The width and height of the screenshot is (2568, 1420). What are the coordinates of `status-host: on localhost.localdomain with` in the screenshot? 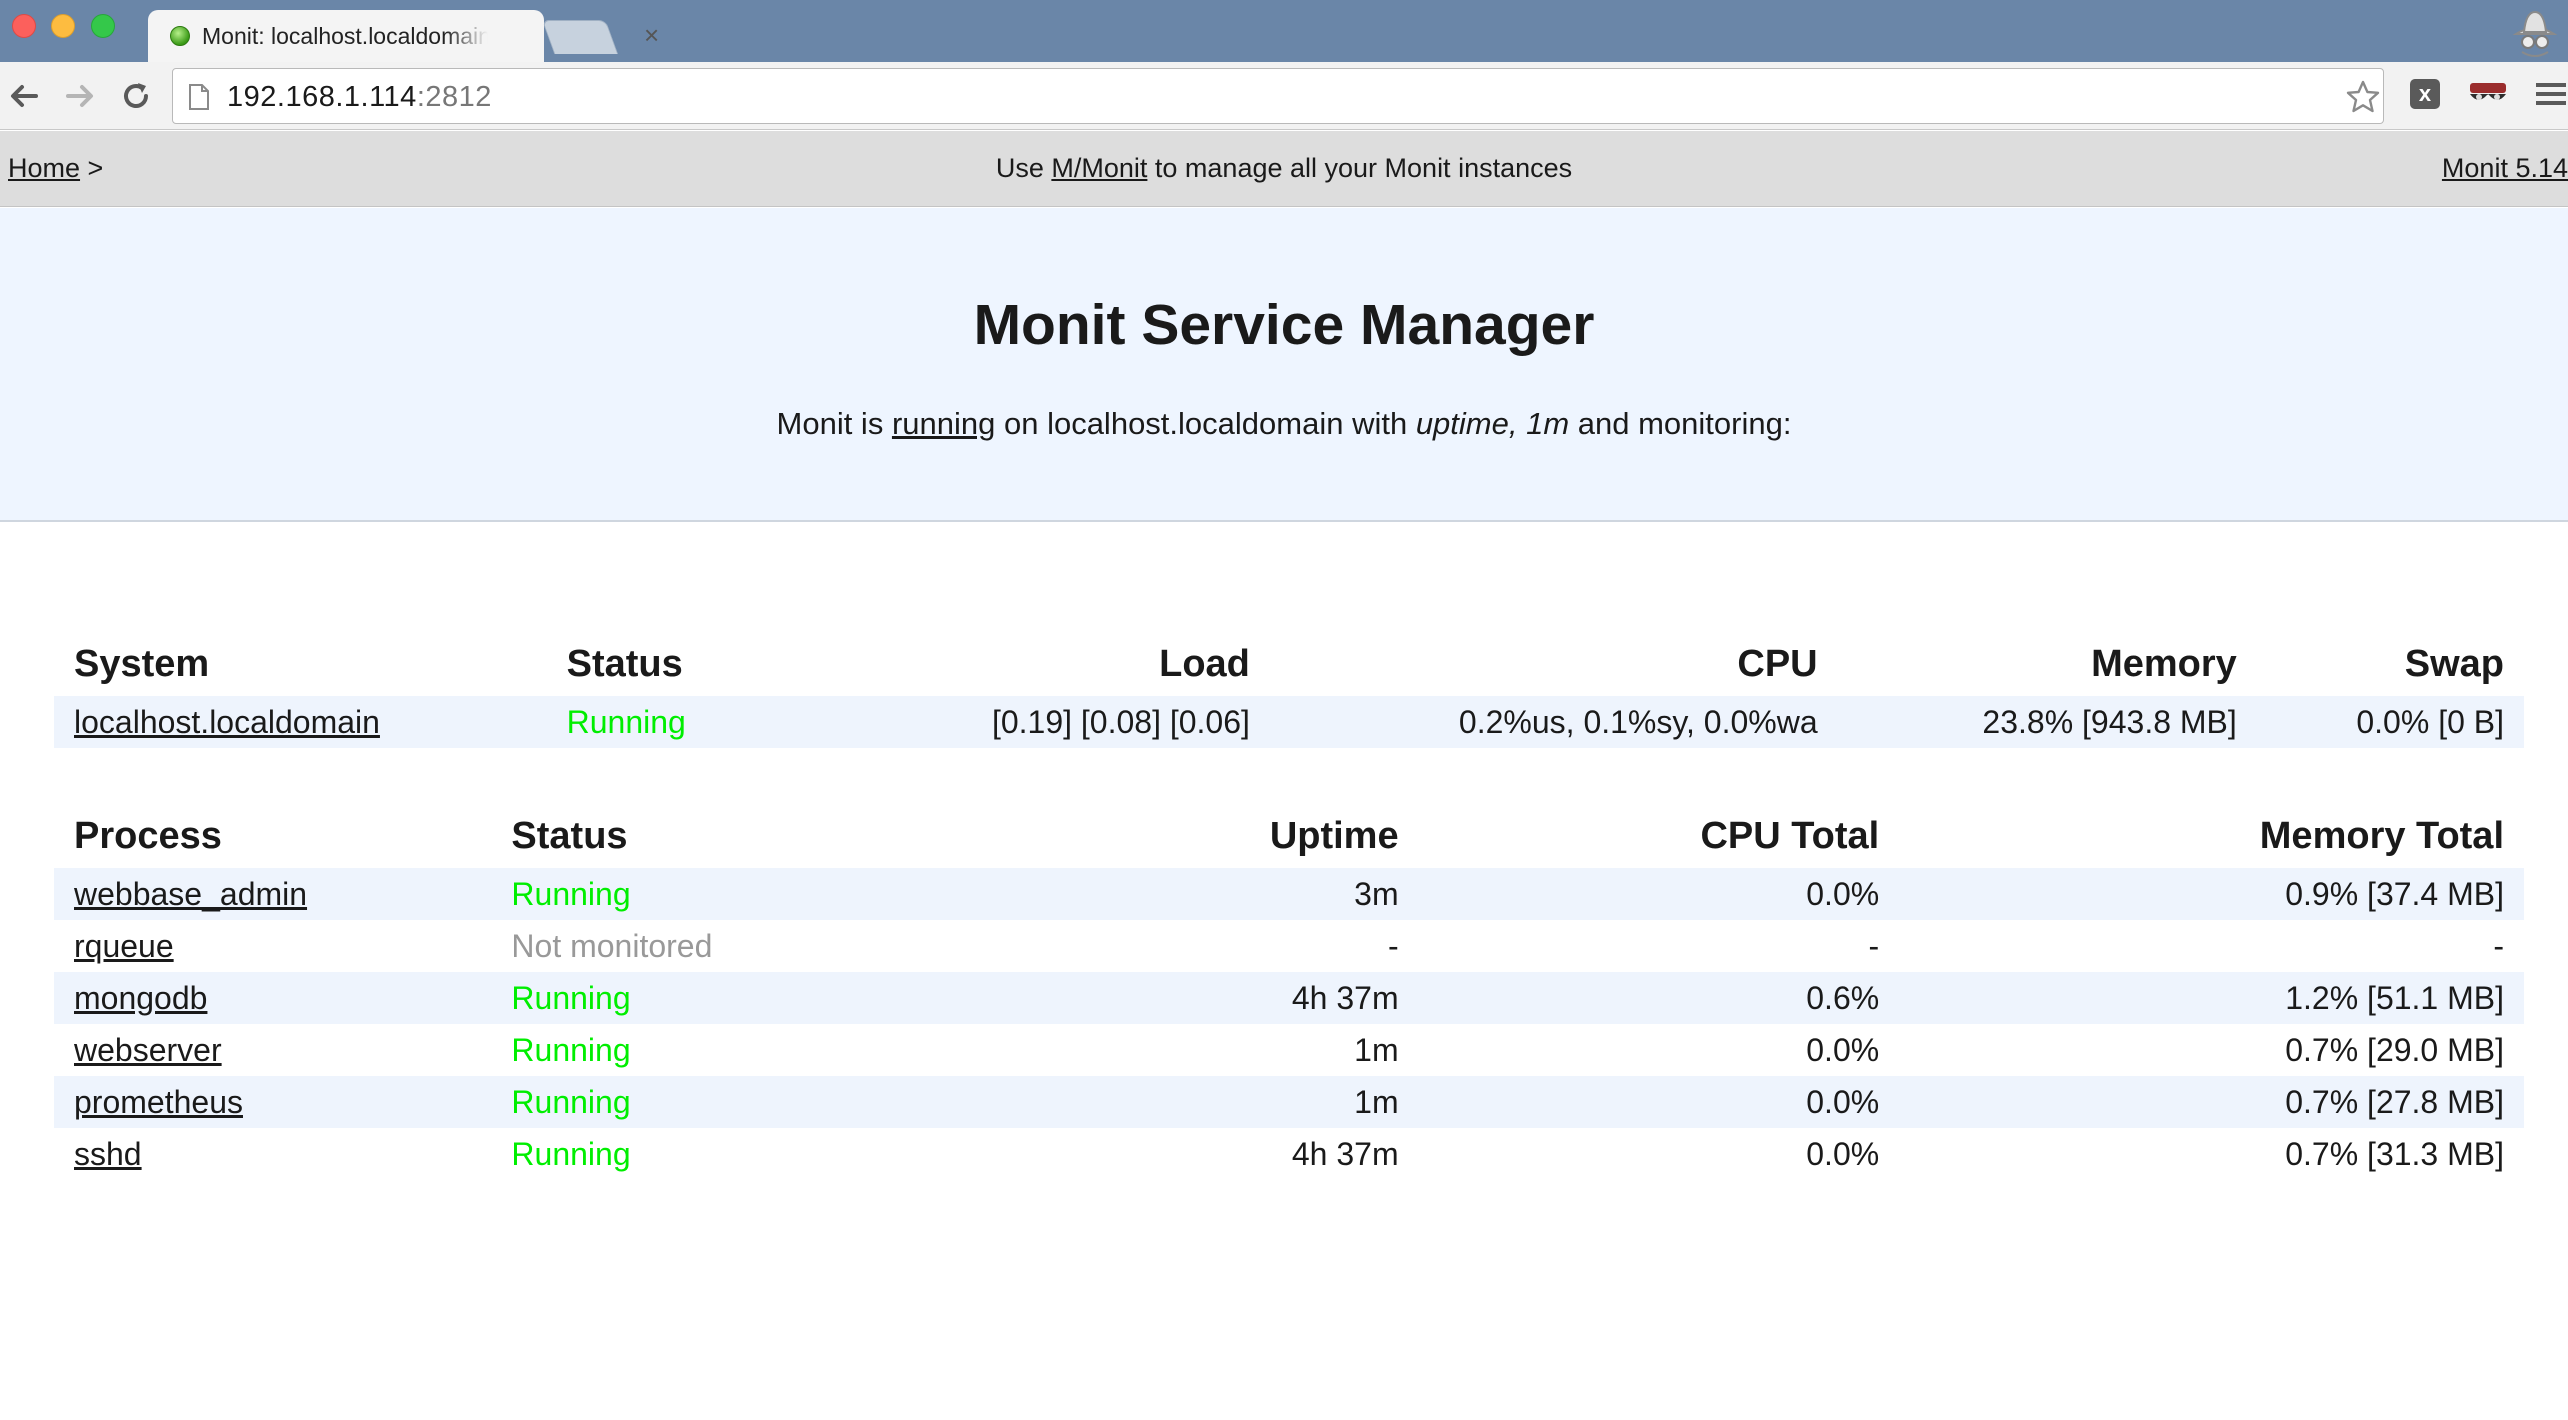 It's located at (1205, 423).